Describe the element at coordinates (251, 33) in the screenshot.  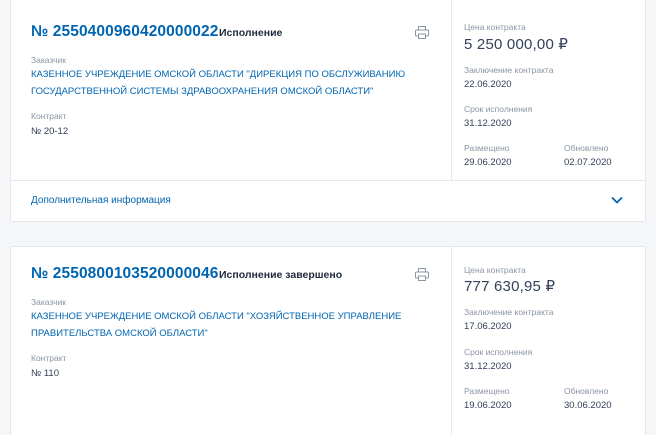
I see `status-badge: Исполнение` at that location.